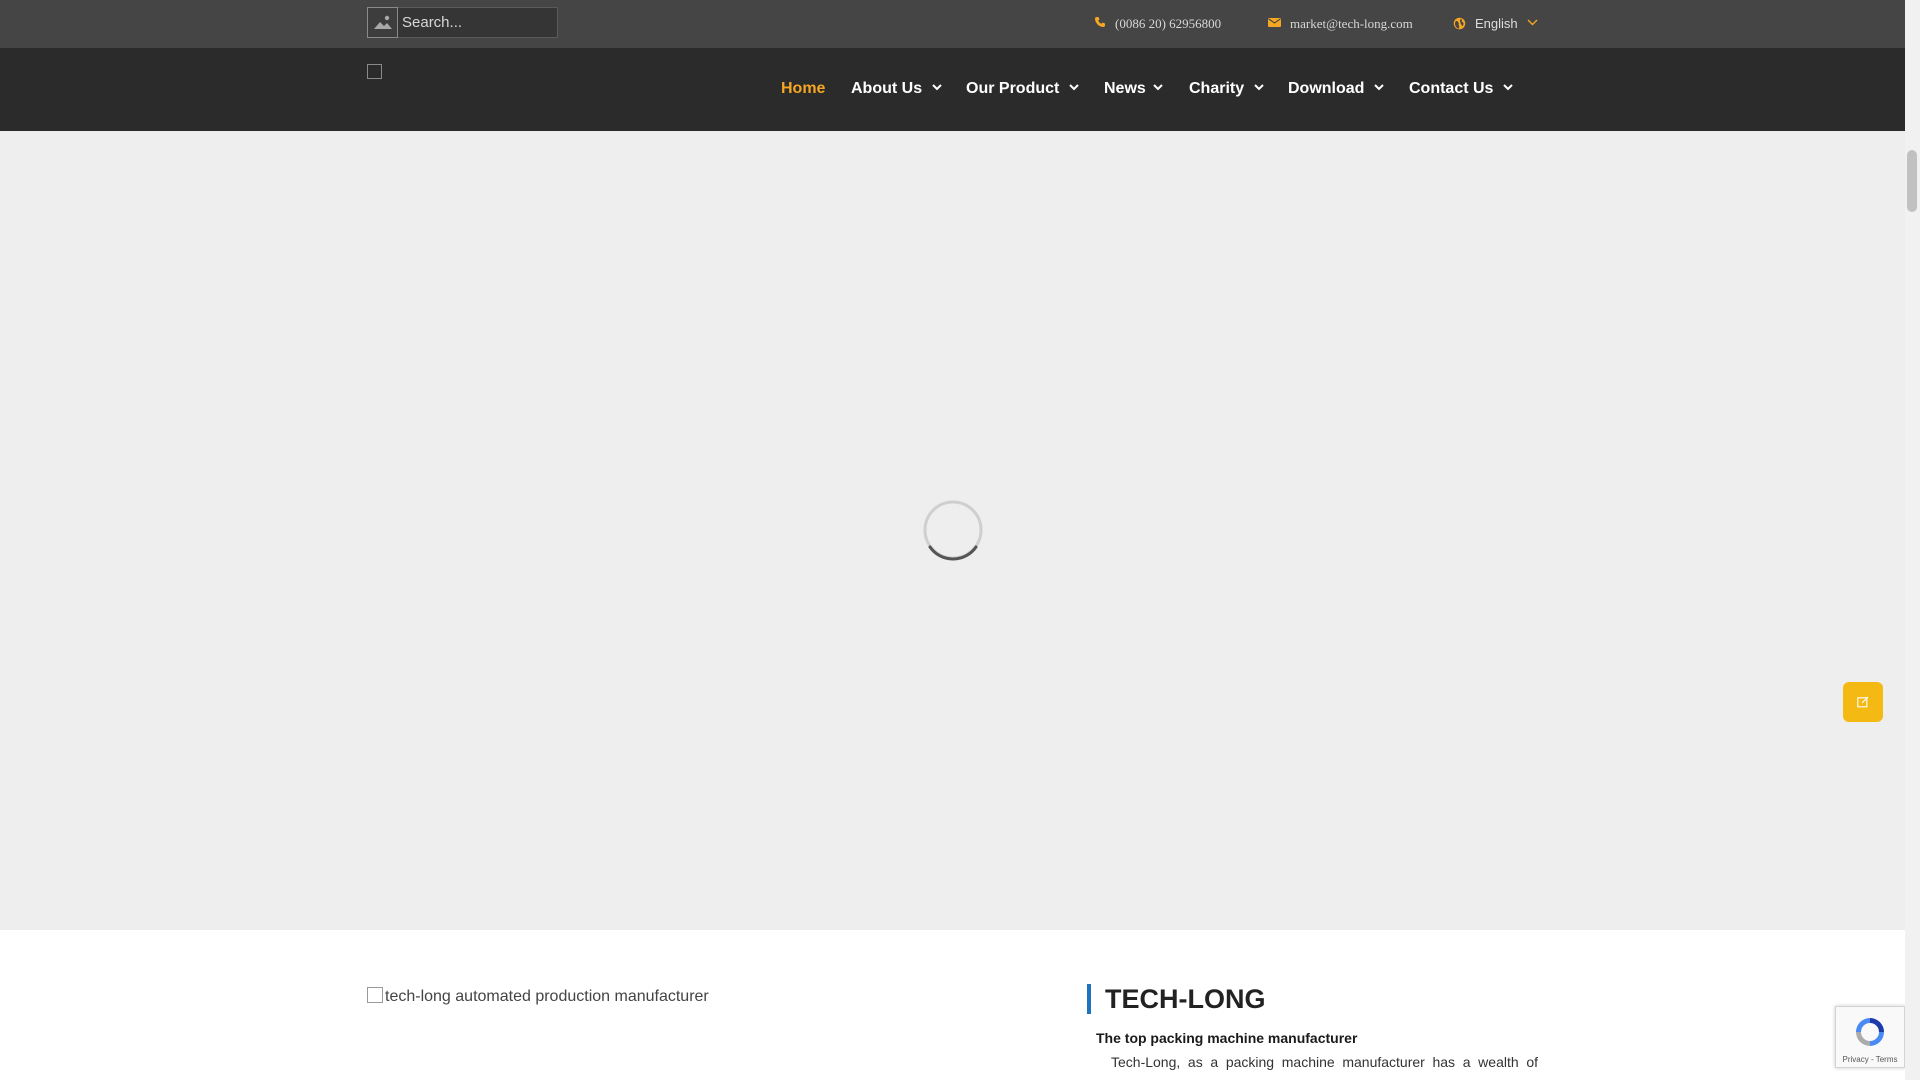  Describe the element at coordinates (477, 22) in the screenshot. I see `search-input` at that location.